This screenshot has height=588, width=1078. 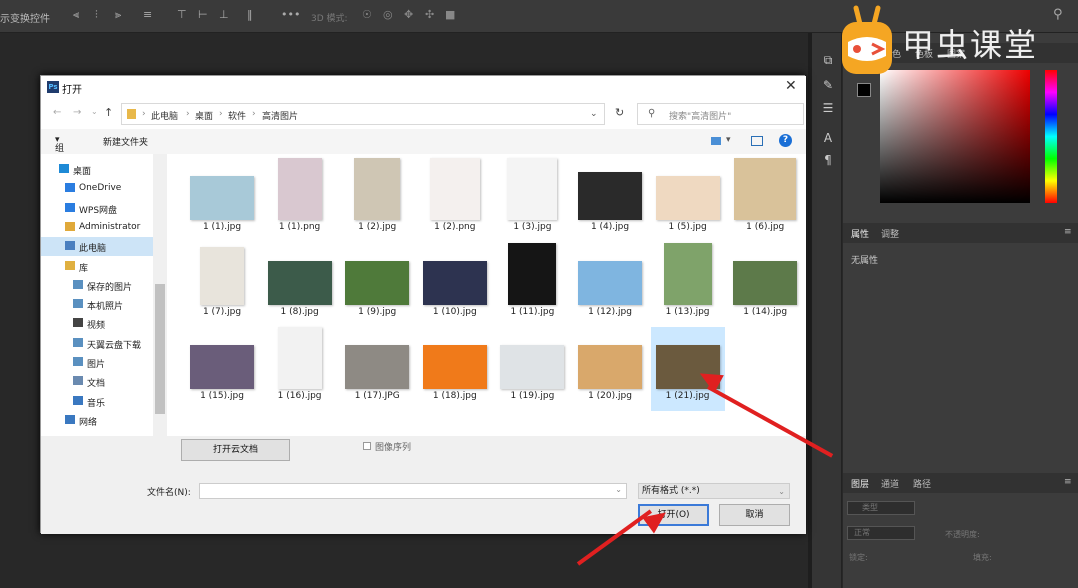 What do you see at coordinates (955, 136) in the screenshot?
I see `color-picker-field` at bounding box center [955, 136].